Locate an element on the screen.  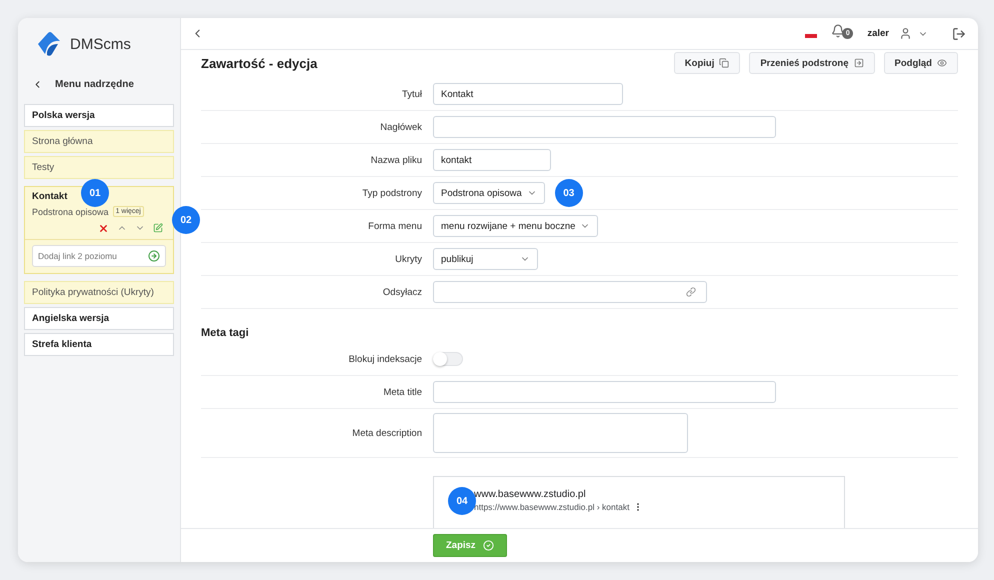
field-label: Tytuł is located at coordinates (411, 94).